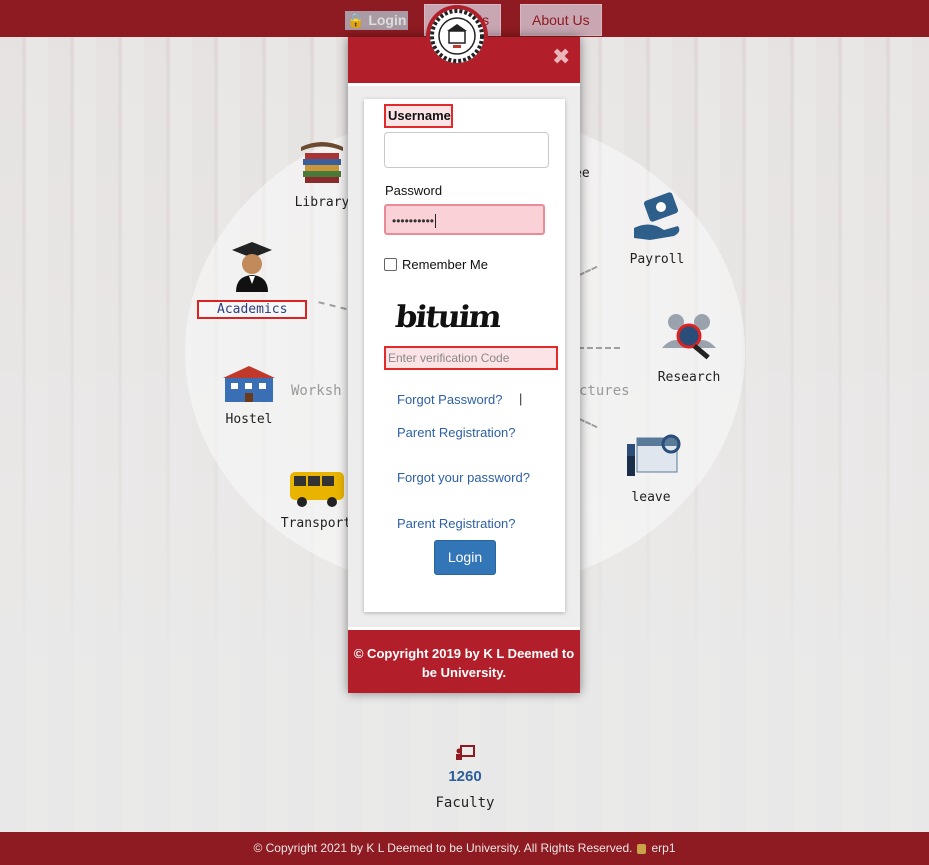  Describe the element at coordinates (689, 337) in the screenshot. I see `research-icon` at that location.